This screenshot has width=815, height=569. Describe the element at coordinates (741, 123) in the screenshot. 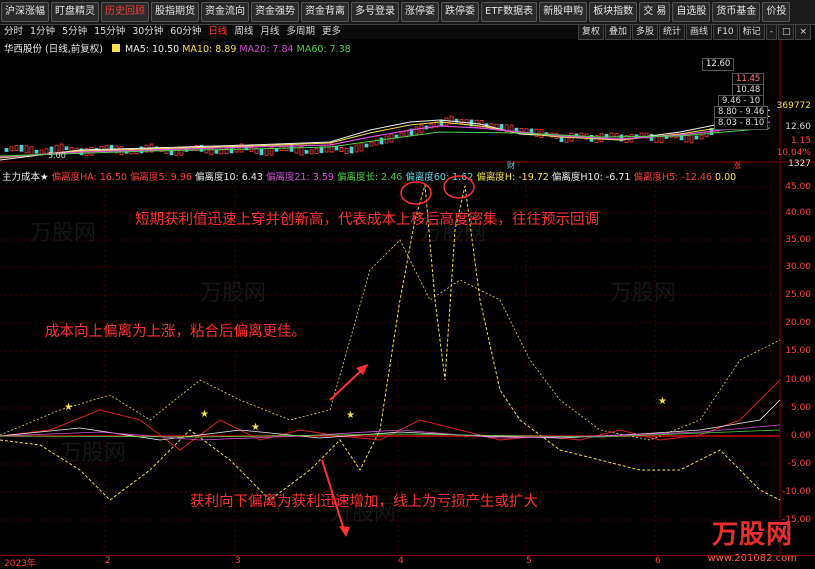

I see `price-tag: 8.03 - 8.10` at that location.